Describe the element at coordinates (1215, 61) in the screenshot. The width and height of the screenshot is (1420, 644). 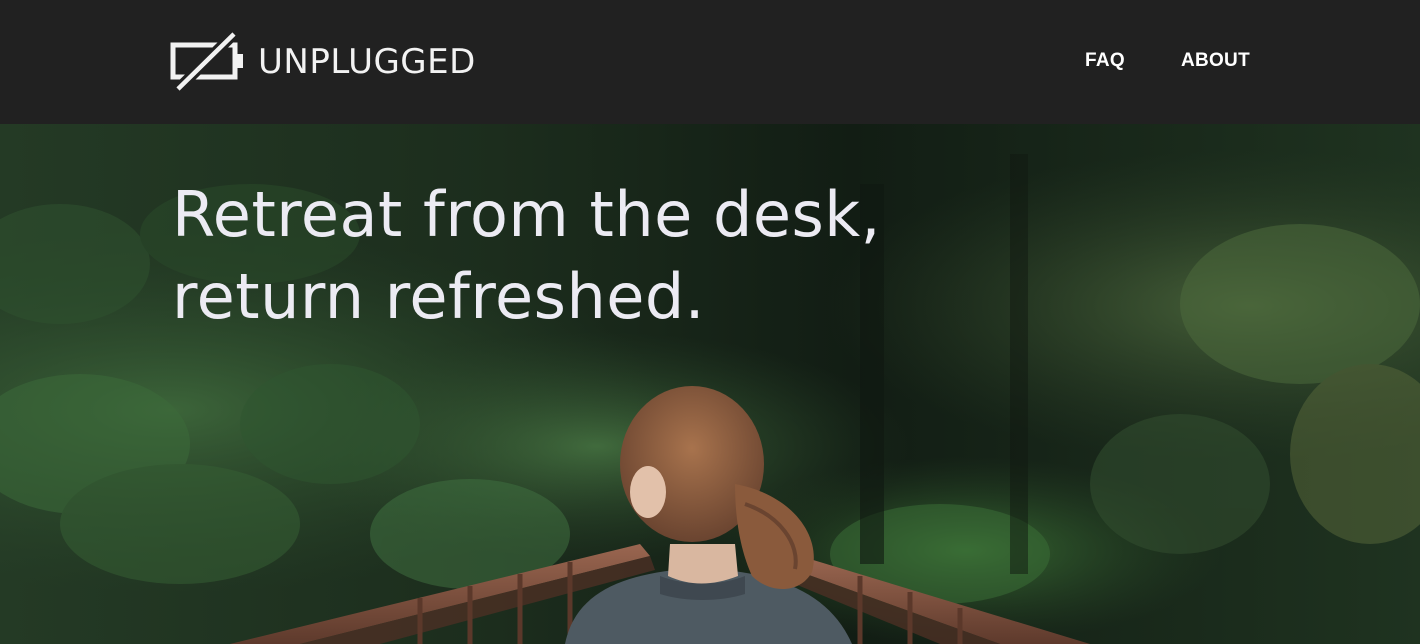
I see `nav-link-about: ABOUT` at that location.